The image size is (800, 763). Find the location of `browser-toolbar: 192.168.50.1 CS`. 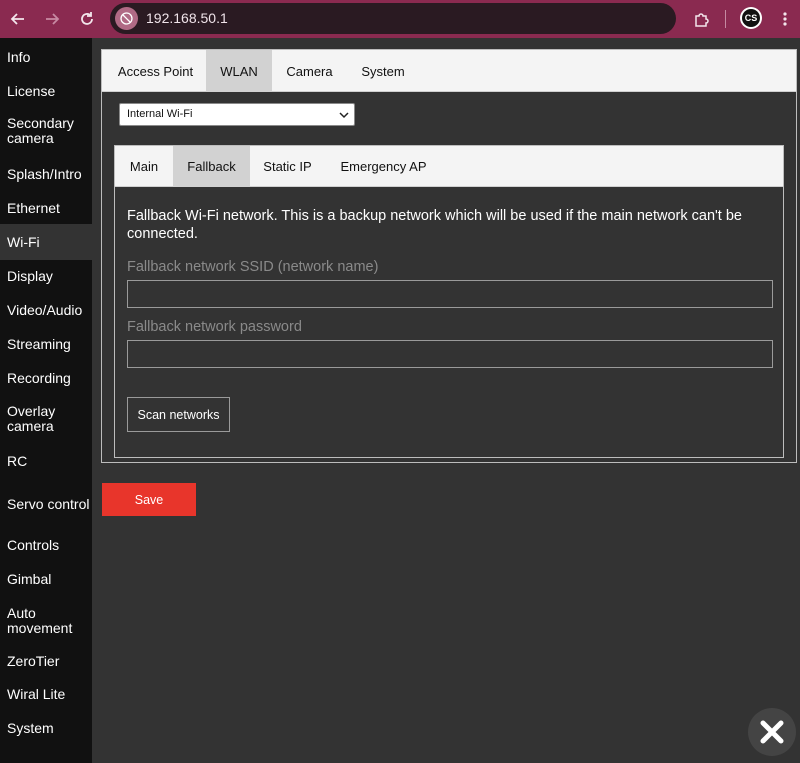

browser-toolbar: 192.168.50.1 CS is located at coordinates (400, 19).